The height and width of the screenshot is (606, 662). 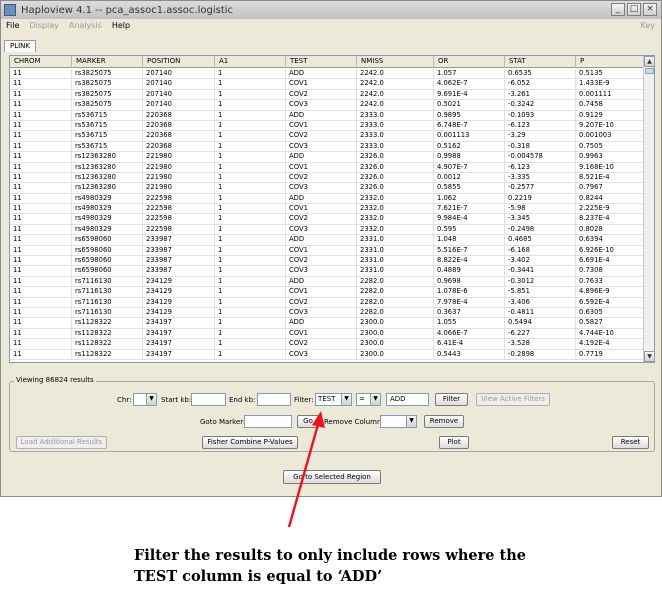 What do you see at coordinates (318, 419) in the screenshot?
I see `arrow-head-icon` at bounding box center [318, 419].